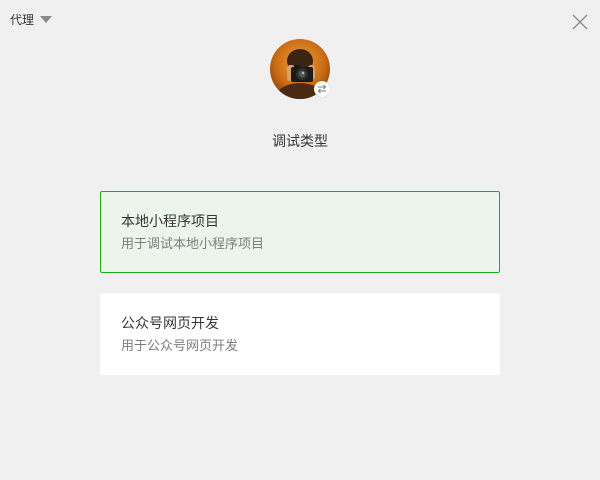  Describe the element at coordinates (300, 334) in the screenshot. I see `option-official-account-web: 公众号网页开发 用于公众号网页开发` at that location.